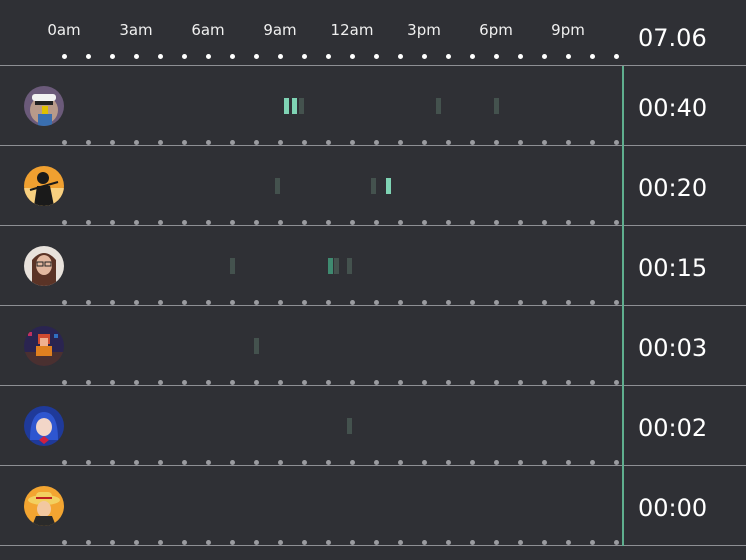  Describe the element at coordinates (373, 505) in the screenshot. I see `user-row: 00:00` at that location.